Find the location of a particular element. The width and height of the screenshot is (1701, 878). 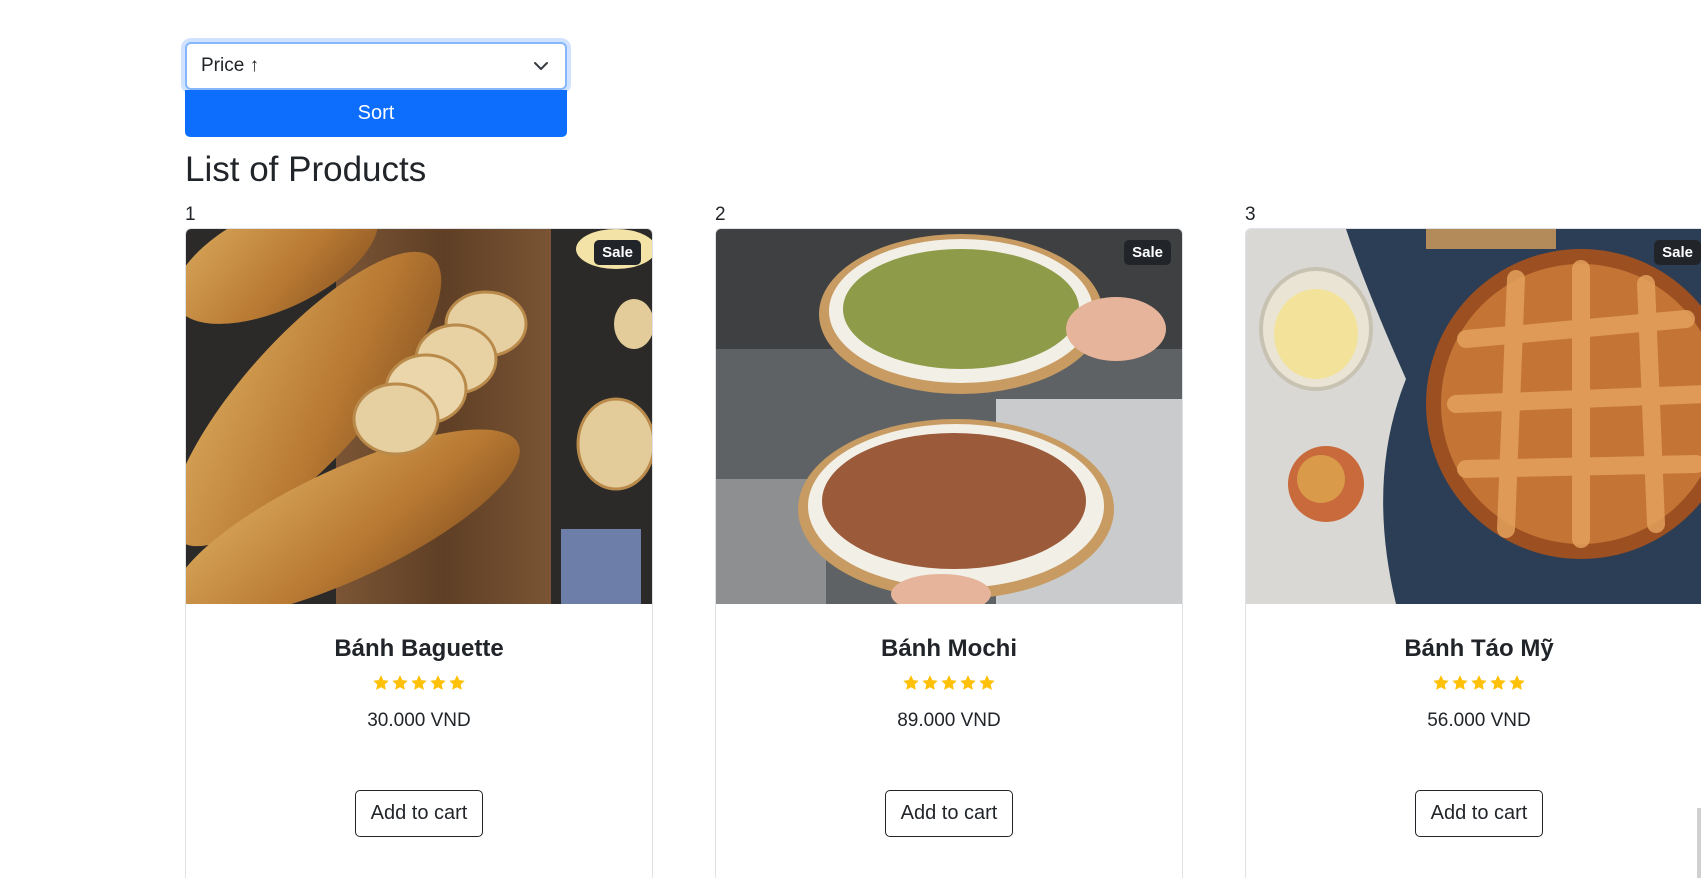

product-card-body: Bánh Mochi 89.000 VND Add to cart is located at coordinates (949, 720).